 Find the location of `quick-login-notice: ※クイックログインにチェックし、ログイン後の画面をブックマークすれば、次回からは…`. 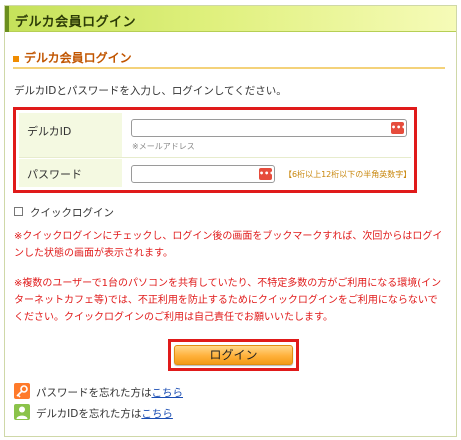

quick-login-notice: ※クイックログインにチェックし、ログイン後の画面をブックマークすれば、次回からは… is located at coordinates (228, 245).